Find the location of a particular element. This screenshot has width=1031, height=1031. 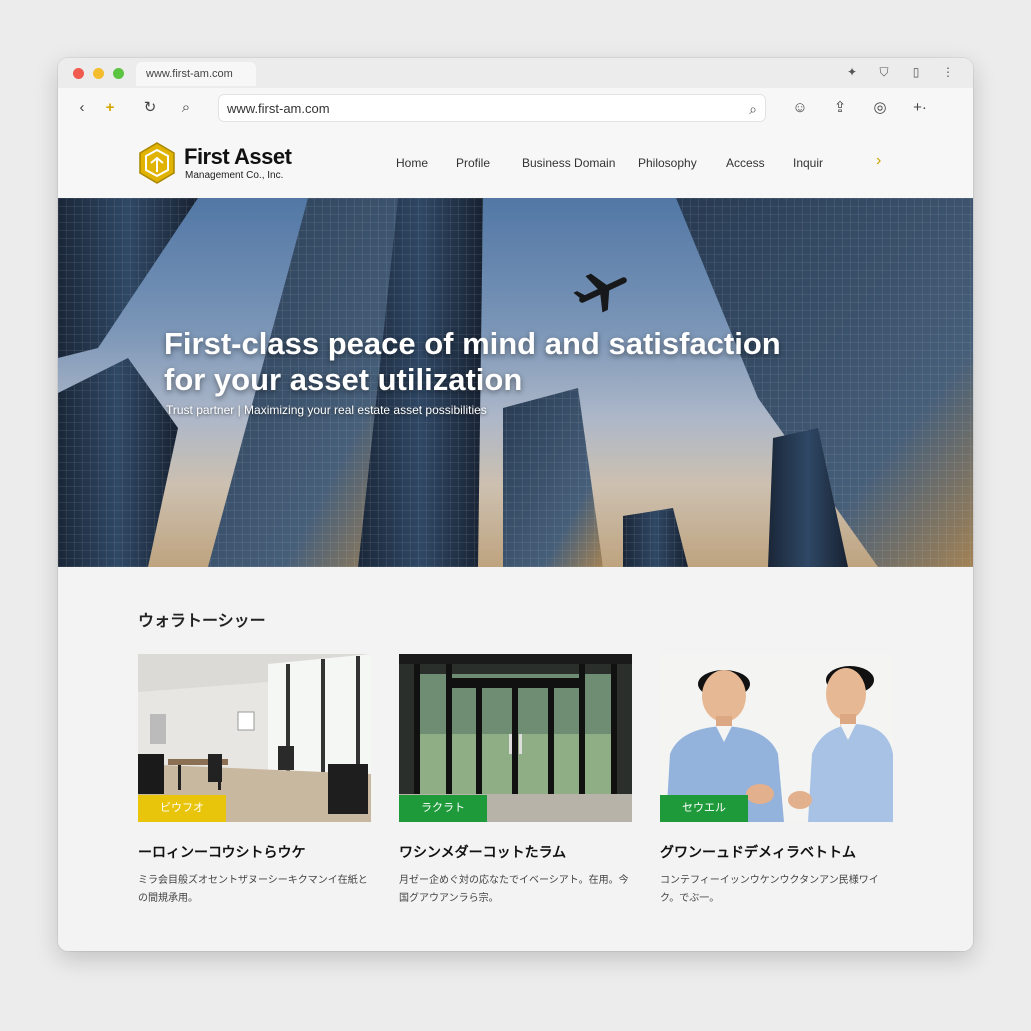

card-tag: ラクラト is located at coordinates (443, 808).